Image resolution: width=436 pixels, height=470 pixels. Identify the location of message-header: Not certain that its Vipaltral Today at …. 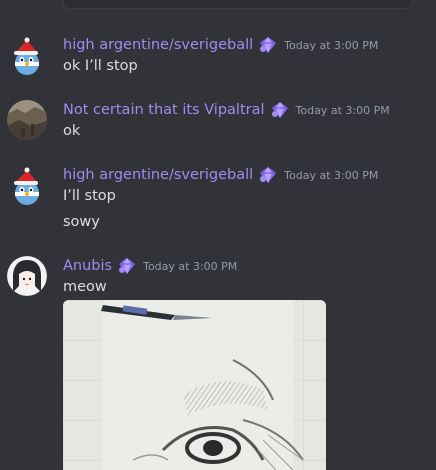
(226, 110).